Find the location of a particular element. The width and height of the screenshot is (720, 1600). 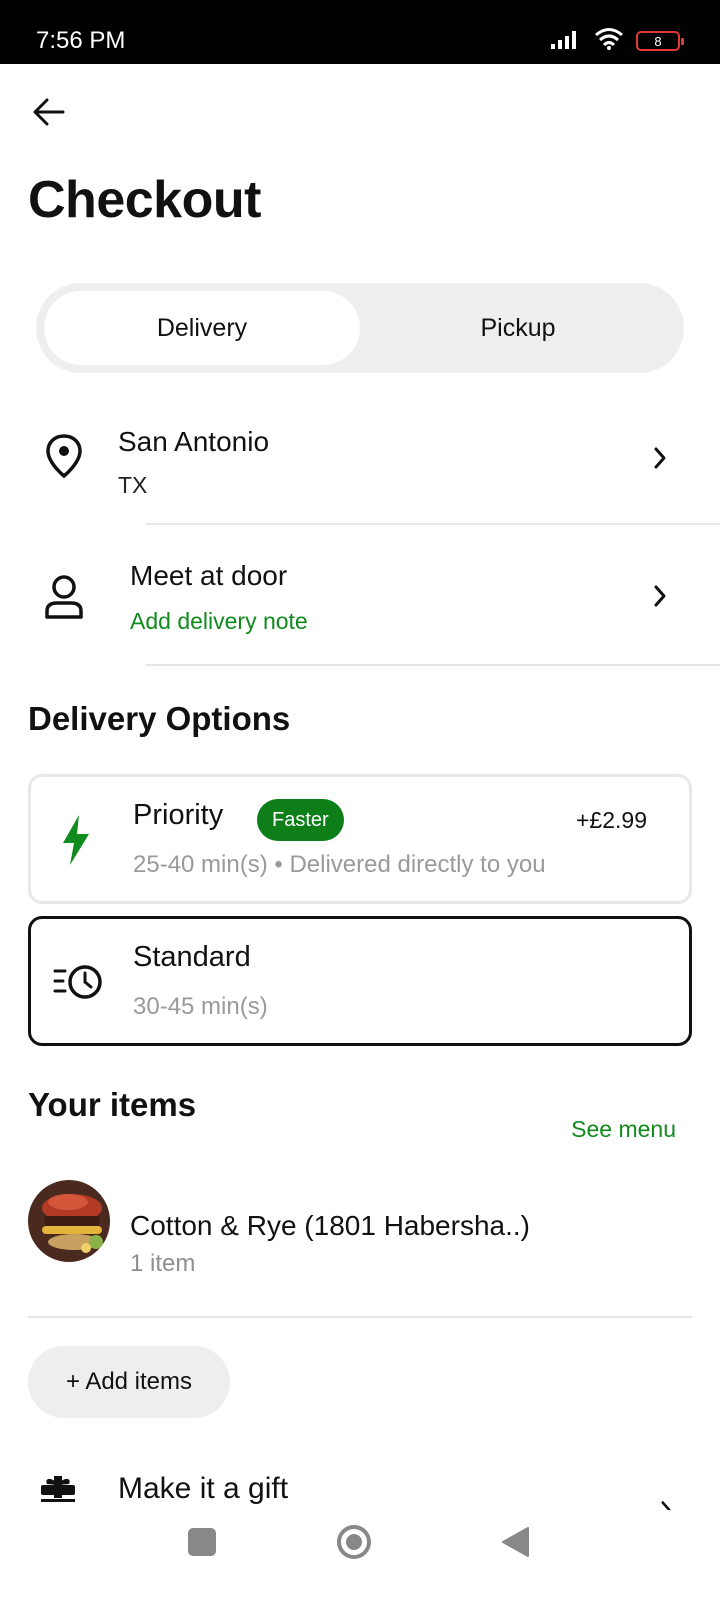

arrow-left-icon is located at coordinates (49, 112).